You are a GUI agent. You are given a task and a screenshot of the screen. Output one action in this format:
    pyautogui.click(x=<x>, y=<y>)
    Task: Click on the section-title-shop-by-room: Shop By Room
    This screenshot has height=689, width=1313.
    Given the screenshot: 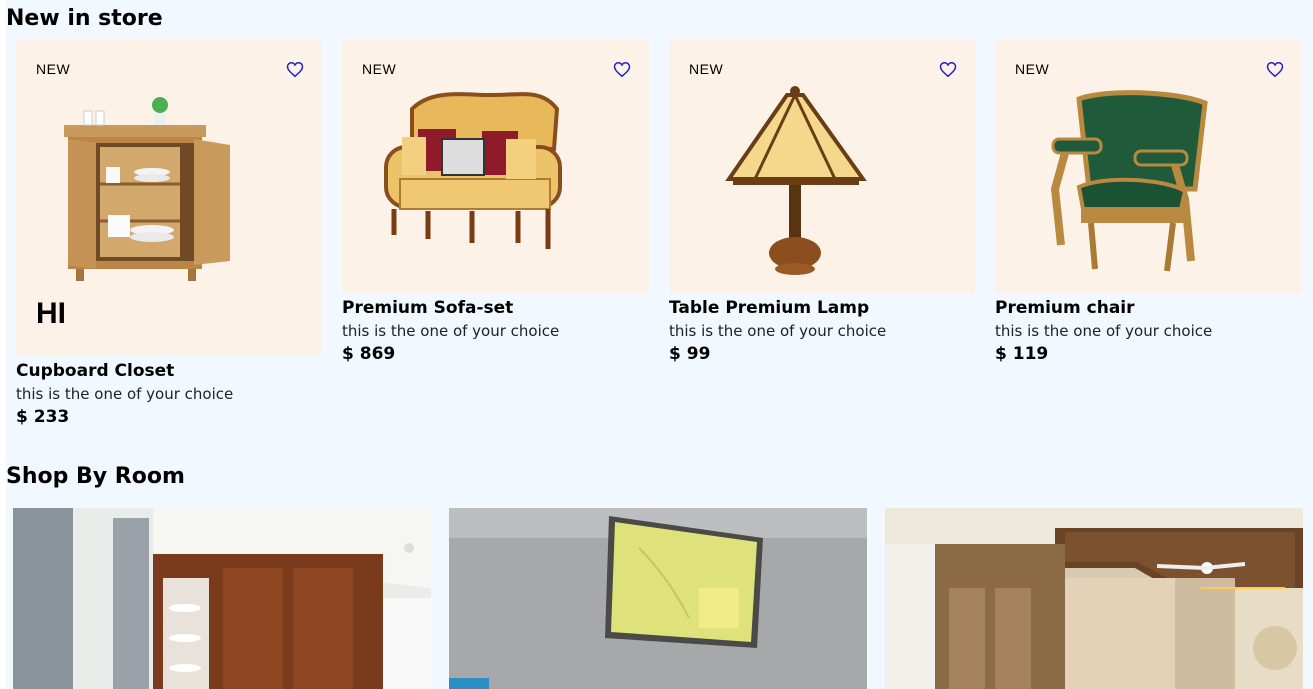 What is the action you would take?
    pyautogui.click(x=95, y=476)
    